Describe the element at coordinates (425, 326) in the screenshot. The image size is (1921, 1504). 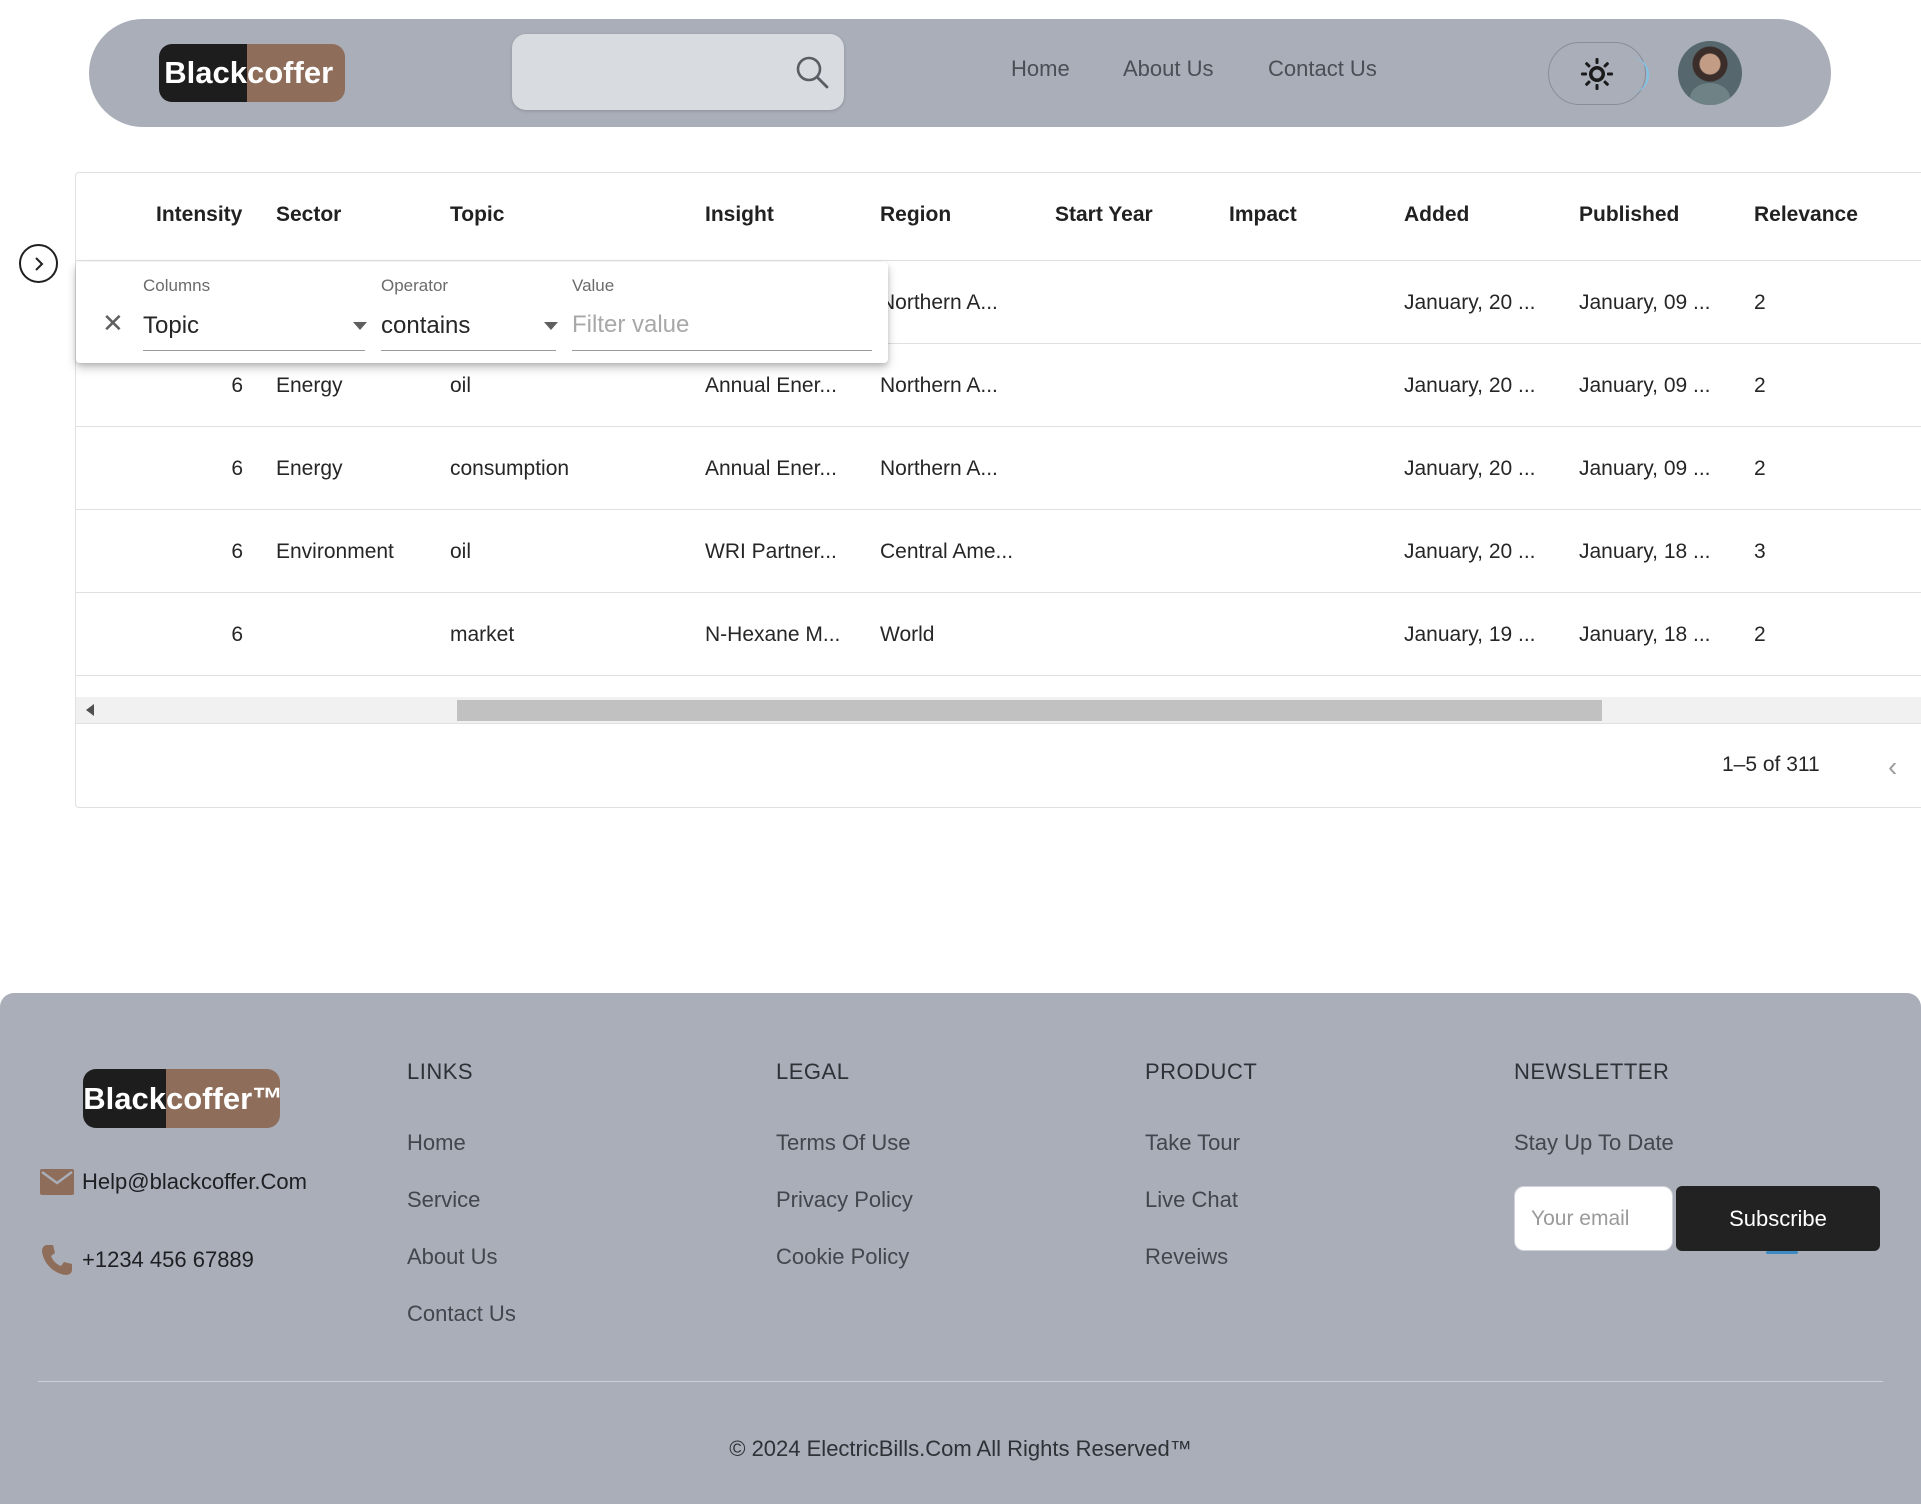
I see `filter-operator-select: contains` at that location.